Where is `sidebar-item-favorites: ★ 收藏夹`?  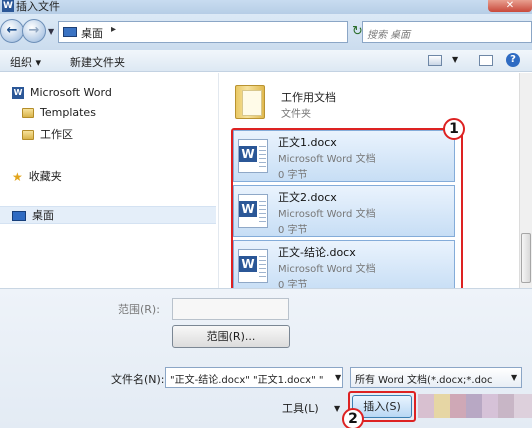
sidebar-item-favorites: ★ 收藏夹 is located at coordinates (37, 177).